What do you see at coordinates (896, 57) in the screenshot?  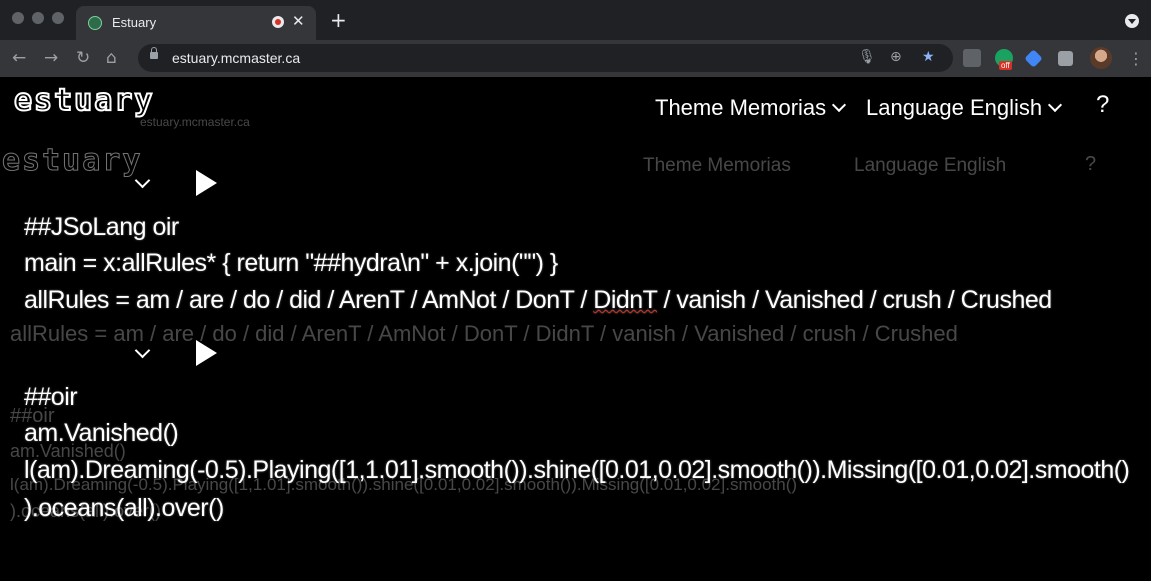 I see `zoom-icon: ⊕` at bounding box center [896, 57].